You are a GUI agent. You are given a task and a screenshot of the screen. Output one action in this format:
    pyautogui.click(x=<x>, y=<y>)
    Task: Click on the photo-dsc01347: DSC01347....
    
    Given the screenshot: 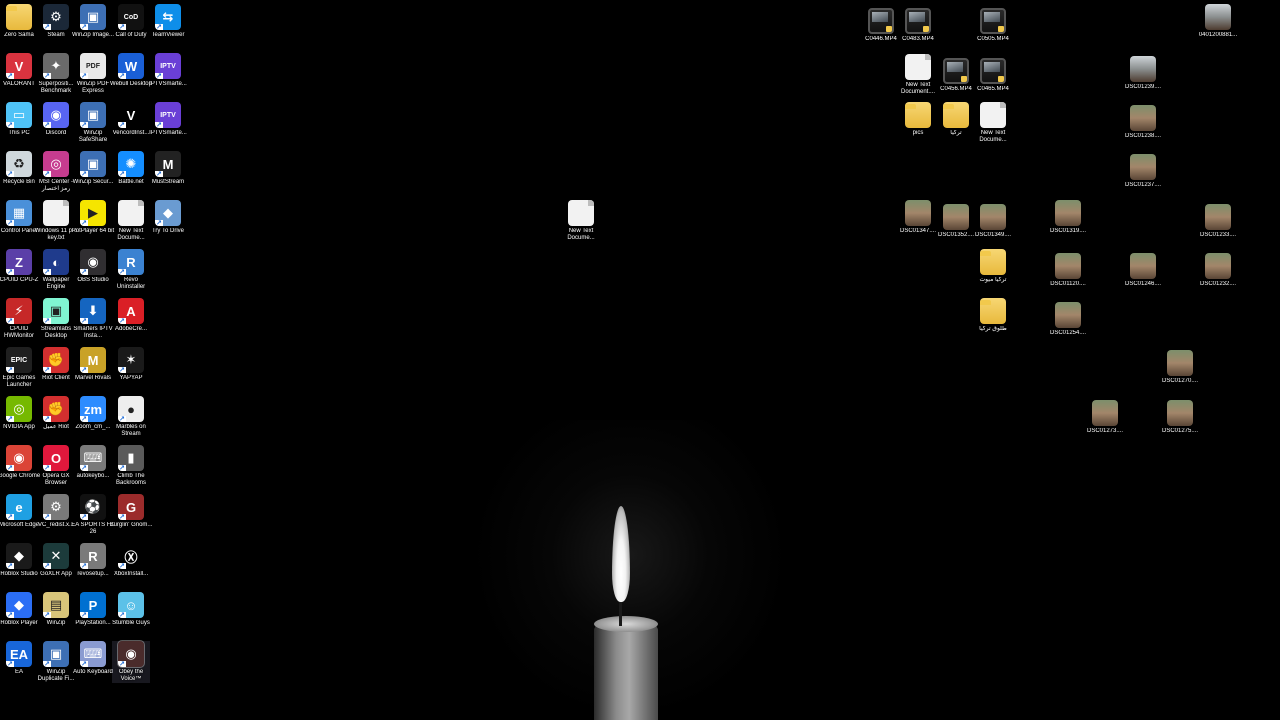 What is the action you would take?
    pyautogui.click(x=918, y=217)
    